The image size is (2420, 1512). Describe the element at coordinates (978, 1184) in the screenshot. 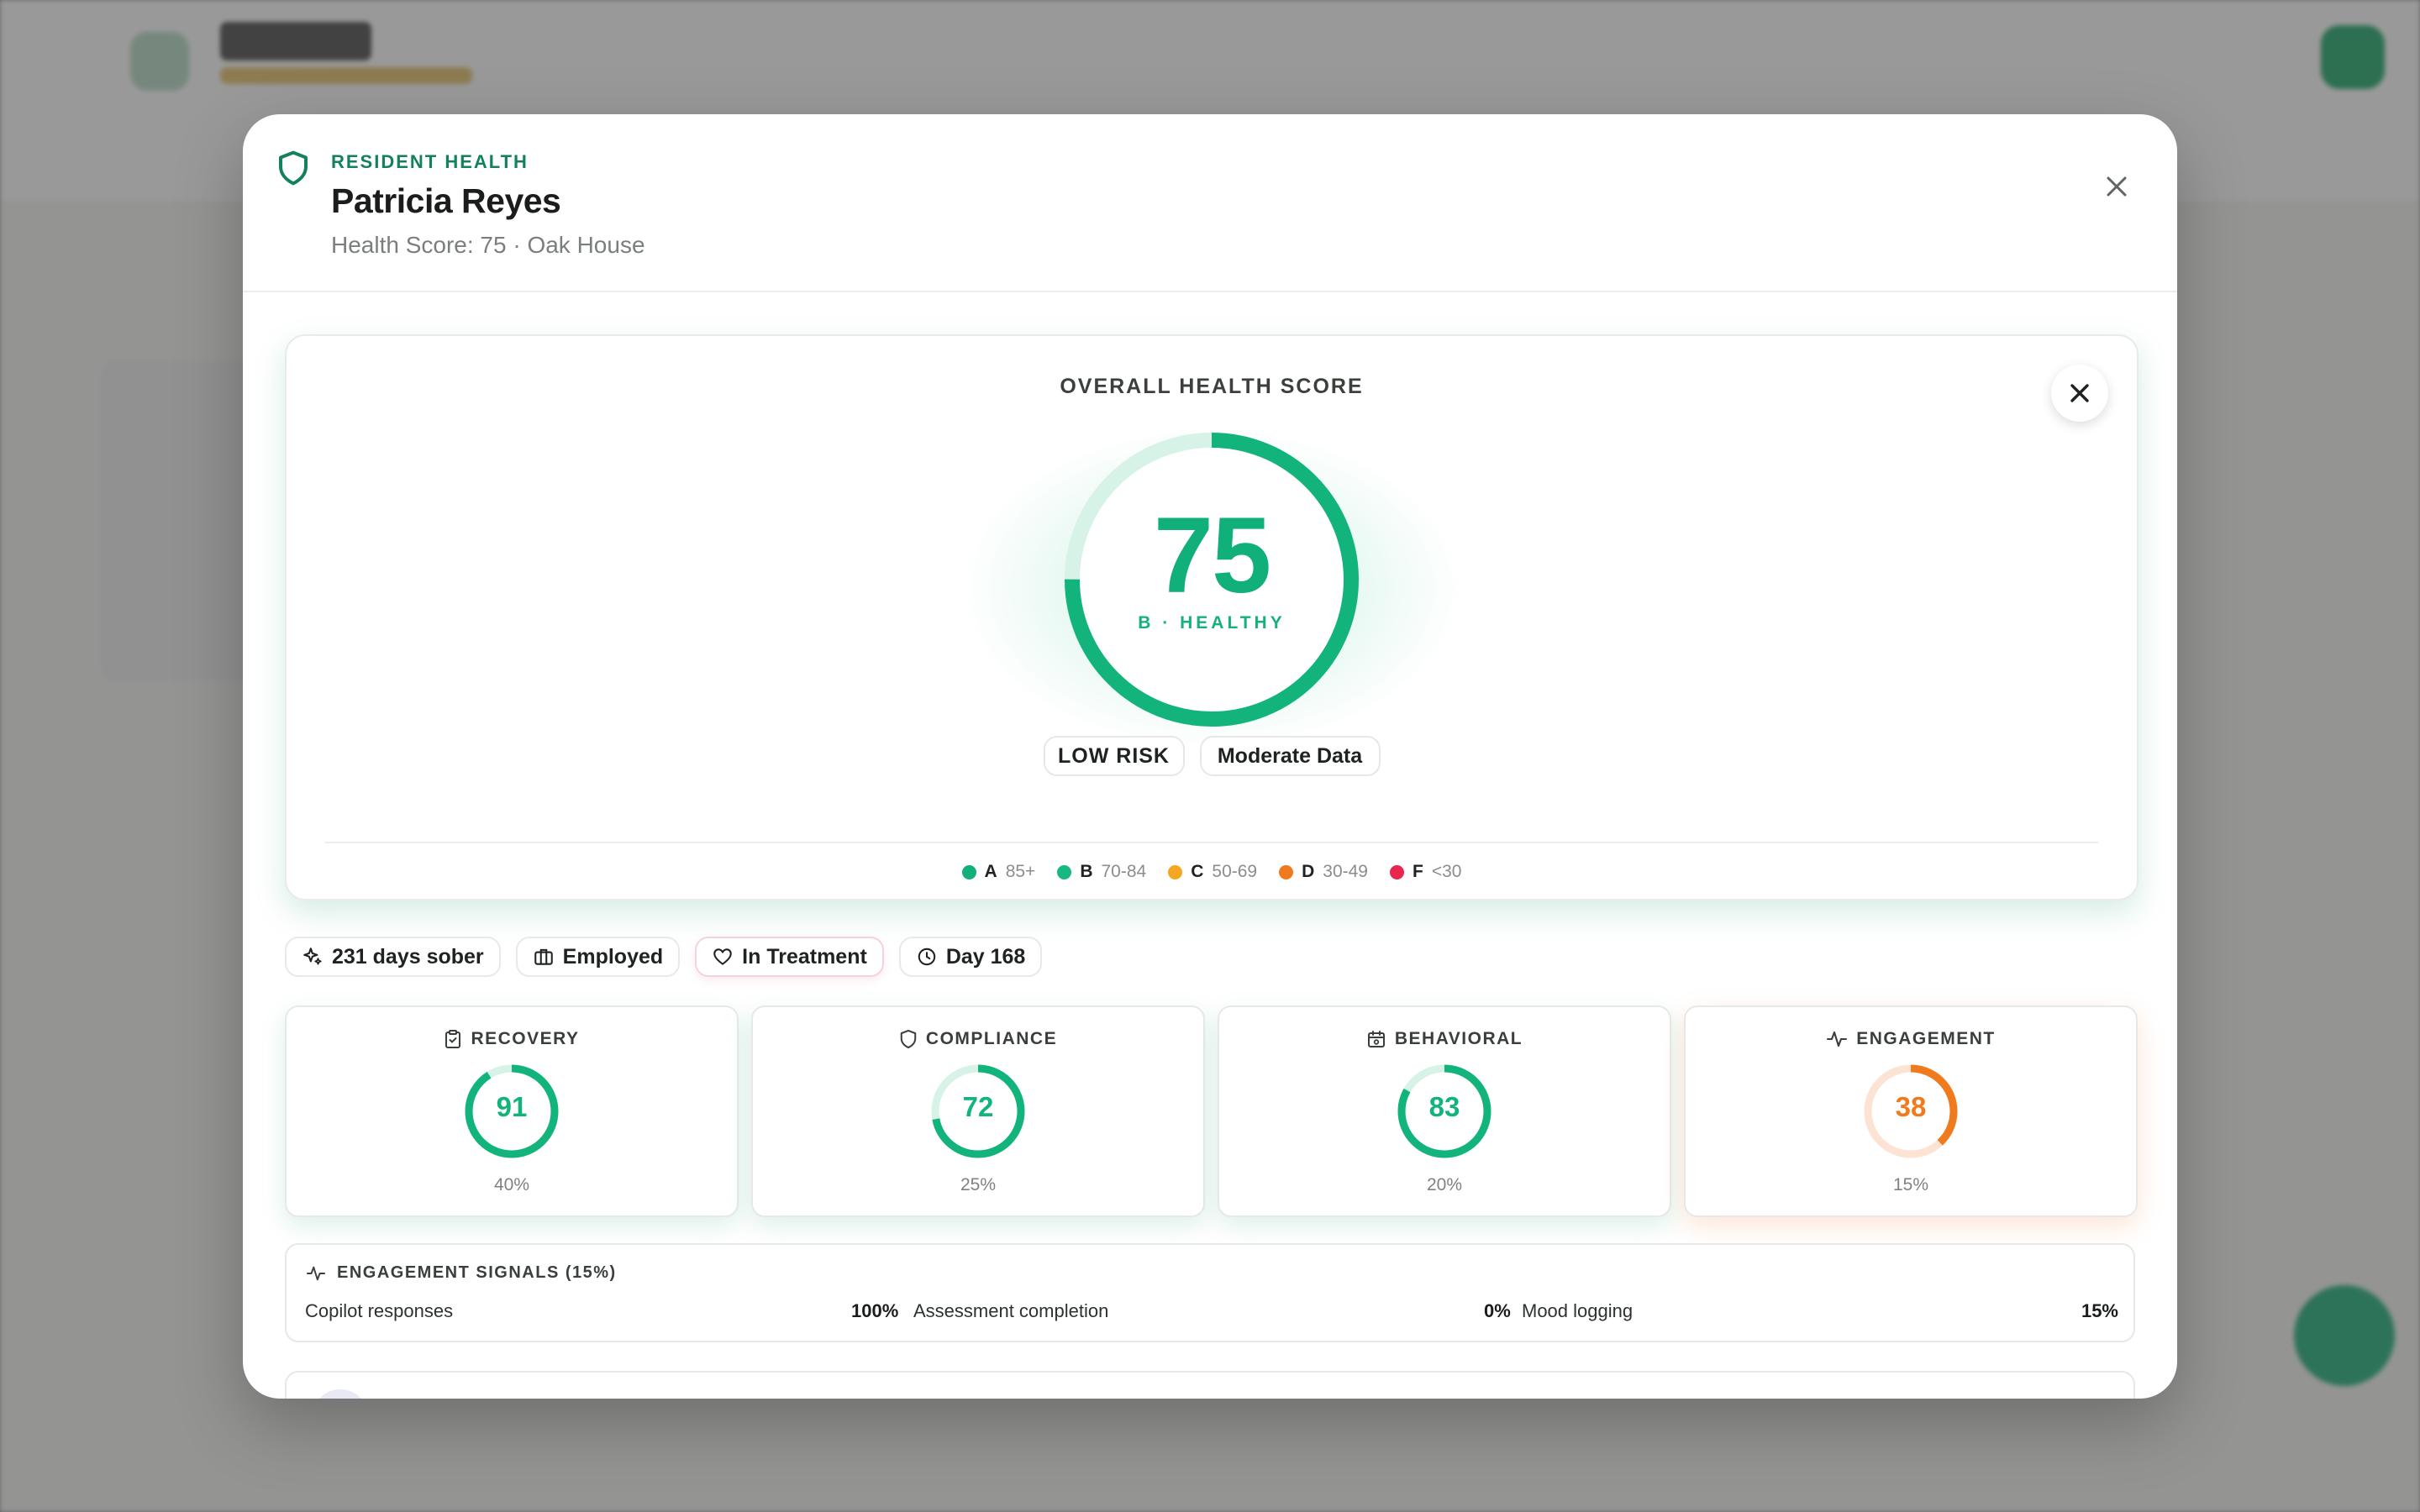

I see `compliance-weight: 25%` at that location.